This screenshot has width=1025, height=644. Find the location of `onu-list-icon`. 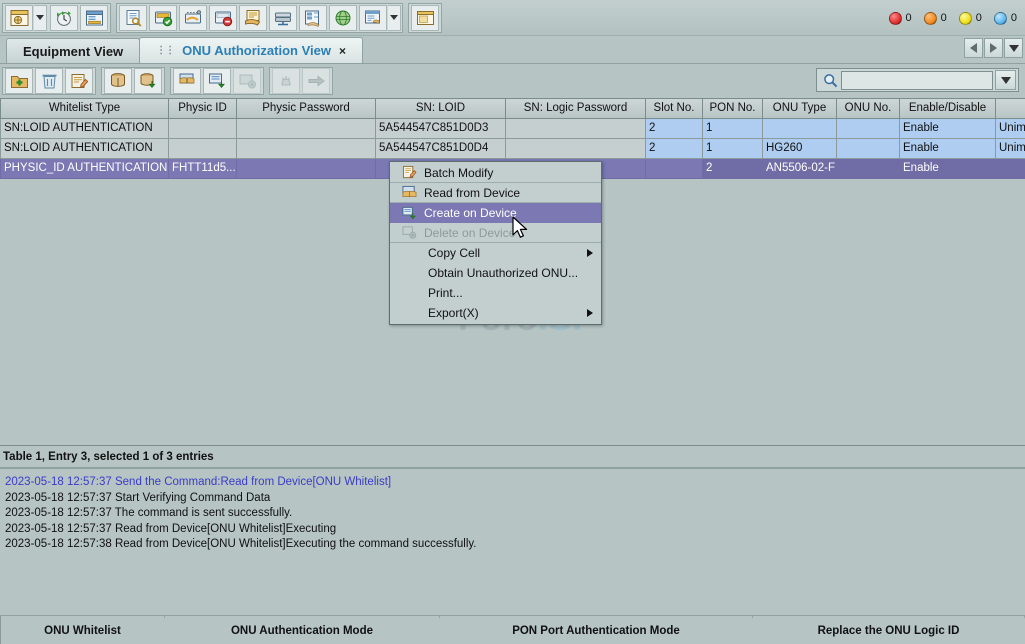

onu-list-icon is located at coordinates (94, 17).